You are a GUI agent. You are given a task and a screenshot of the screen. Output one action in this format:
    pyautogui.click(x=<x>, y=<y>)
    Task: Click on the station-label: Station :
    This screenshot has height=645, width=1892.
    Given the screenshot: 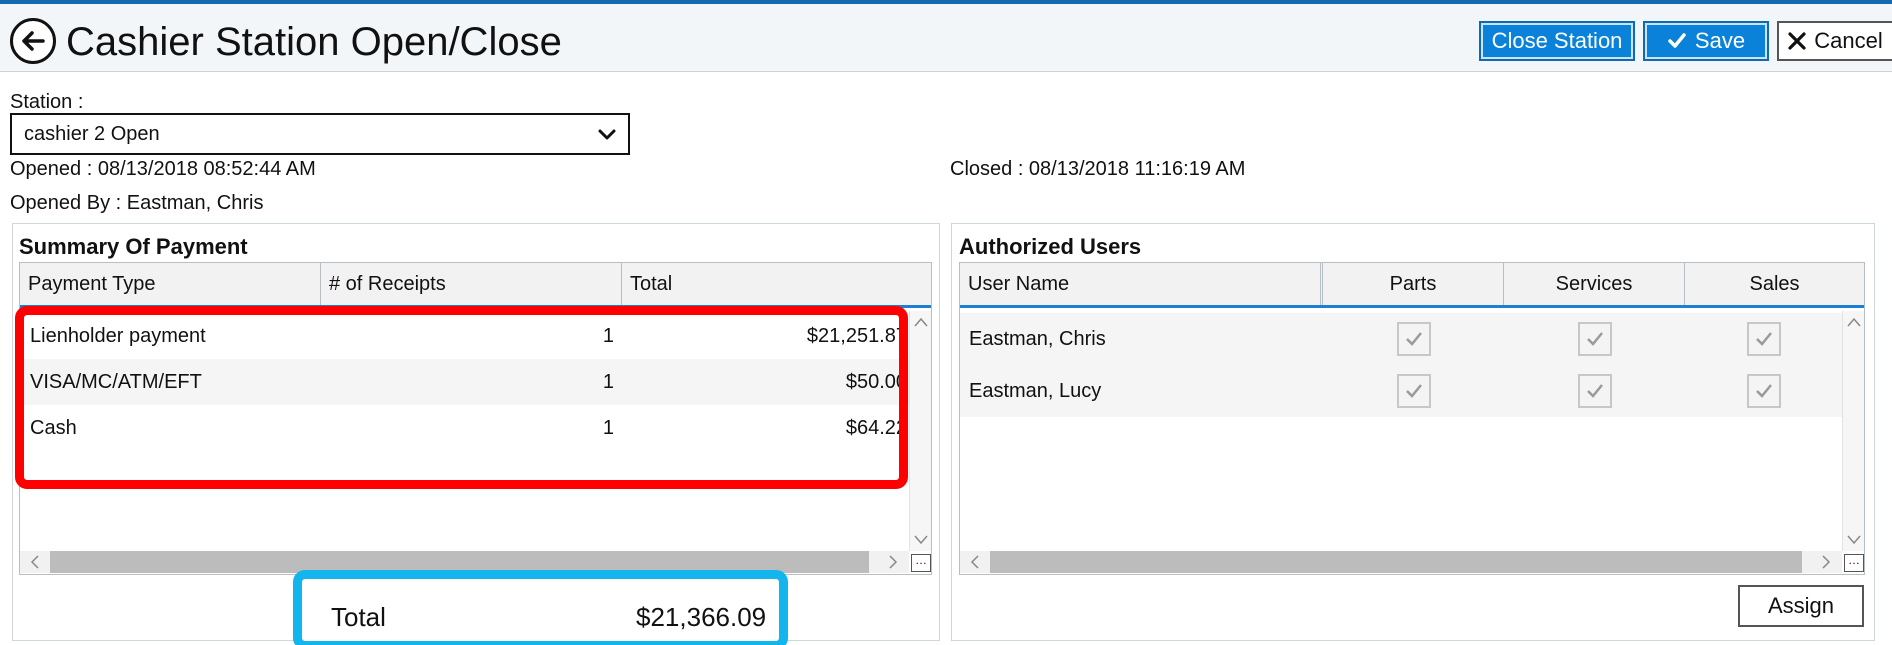 What is the action you would take?
    pyautogui.click(x=47, y=102)
    